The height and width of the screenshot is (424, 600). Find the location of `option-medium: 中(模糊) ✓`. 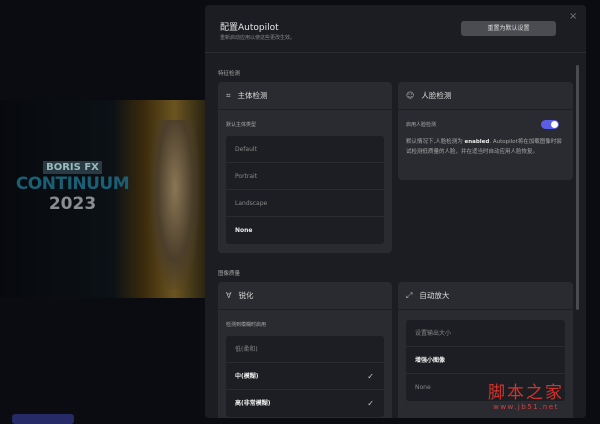

option-medium: 中(模糊) ✓ is located at coordinates (305, 376).